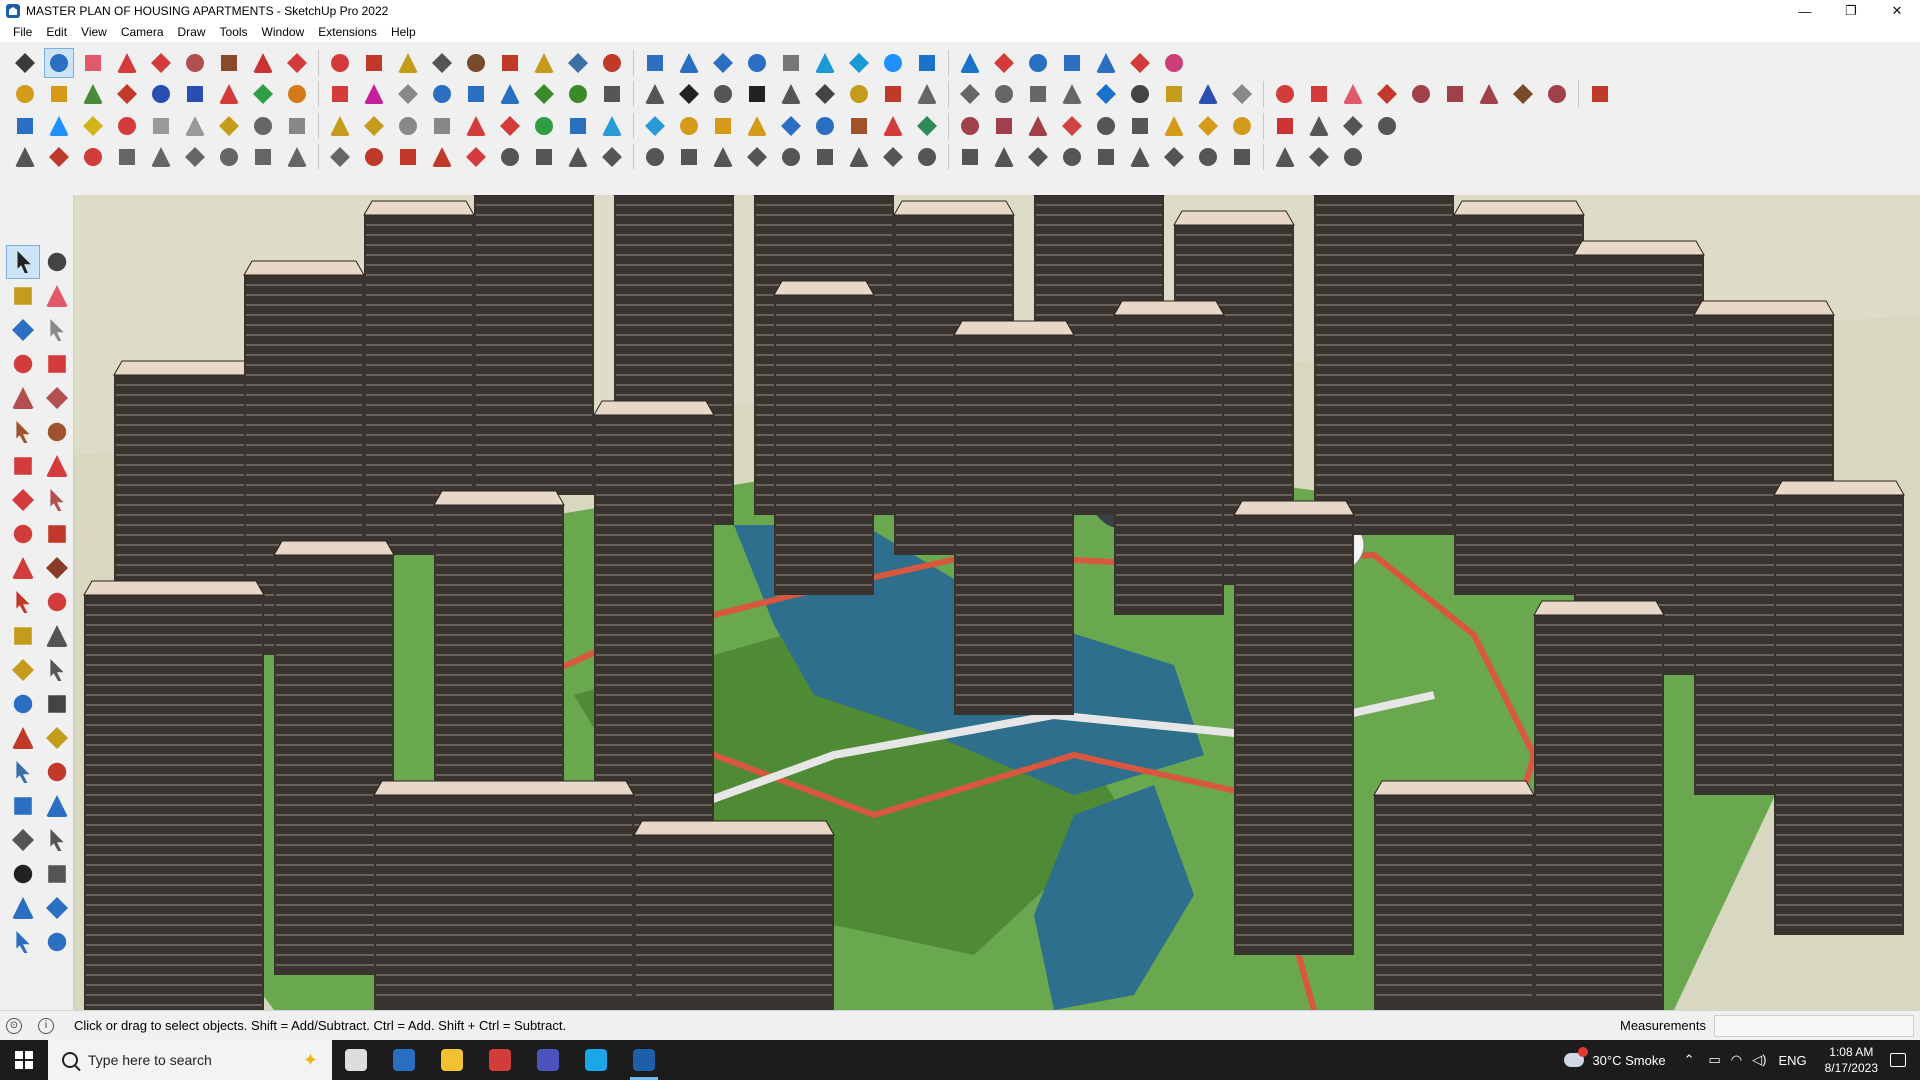 Image resolution: width=1920 pixels, height=1080 pixels. Describe the element at coordinates (374, 126) in the screenshot. I see `wall-button` at that location.